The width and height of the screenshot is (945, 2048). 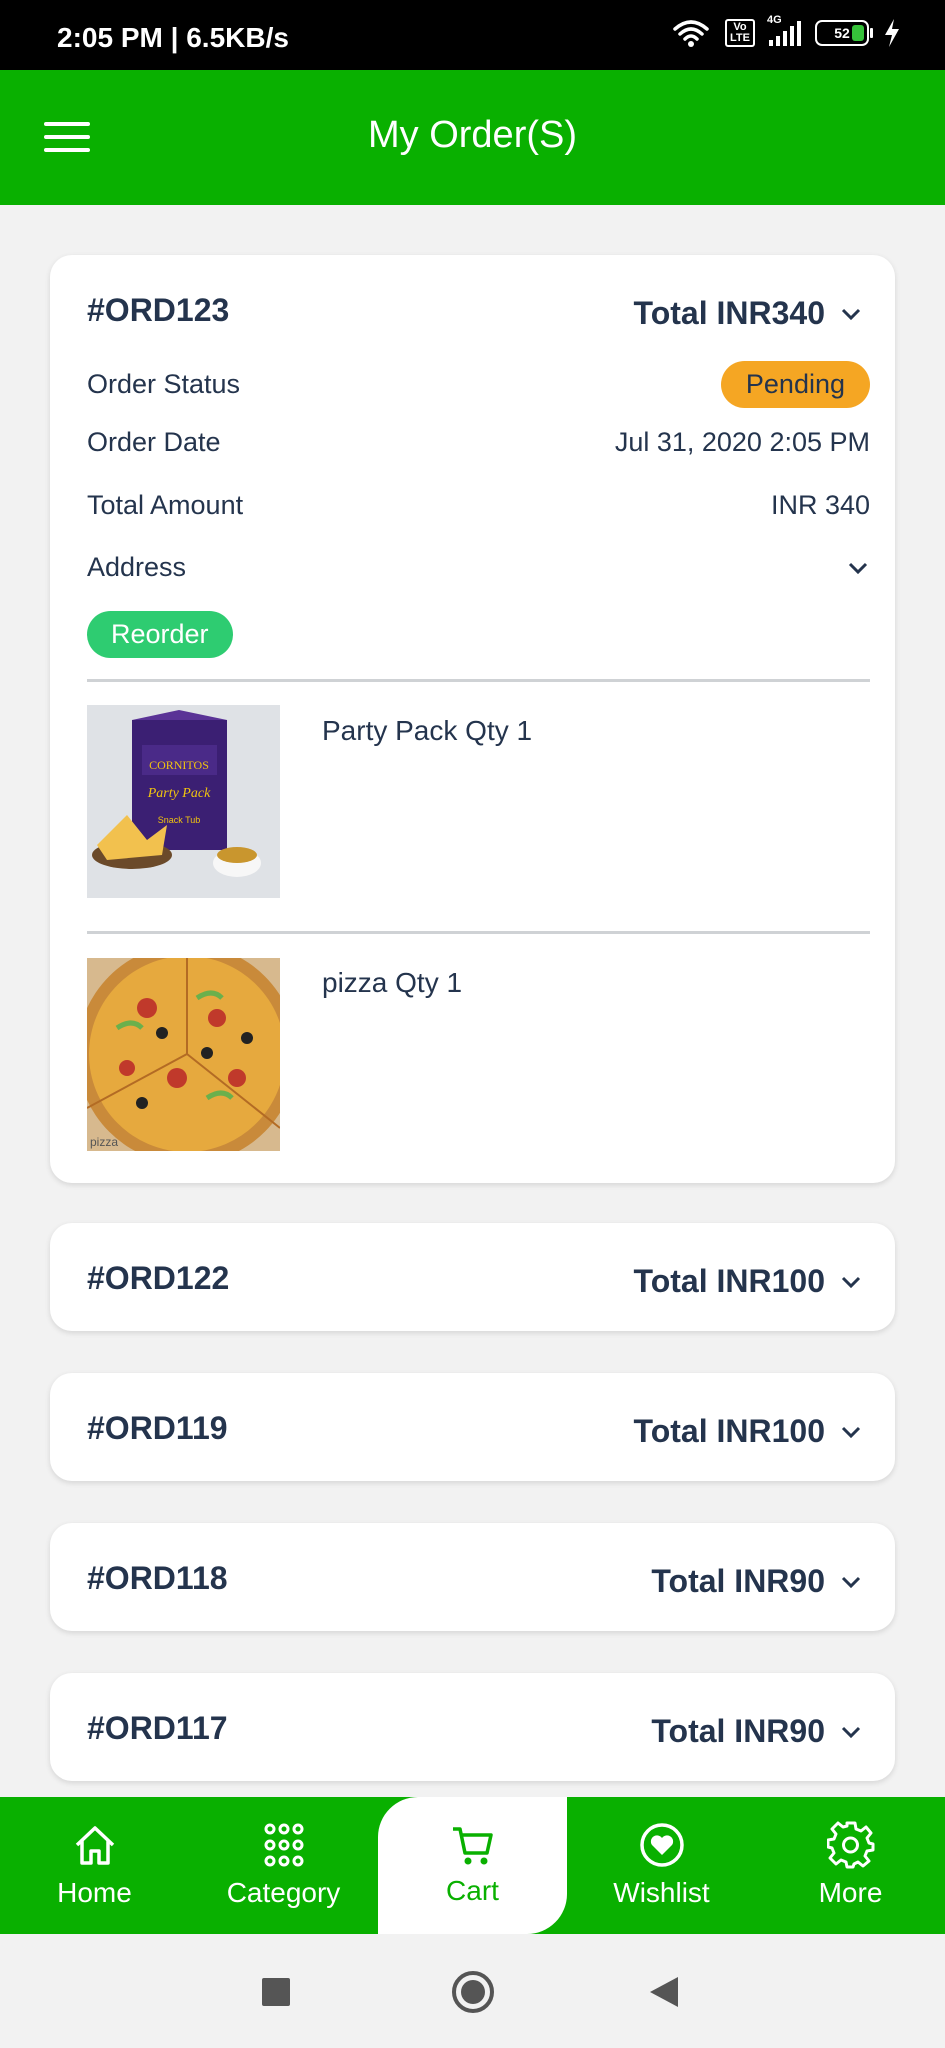 I want to click on home-button, so click(x=473, y=1992).